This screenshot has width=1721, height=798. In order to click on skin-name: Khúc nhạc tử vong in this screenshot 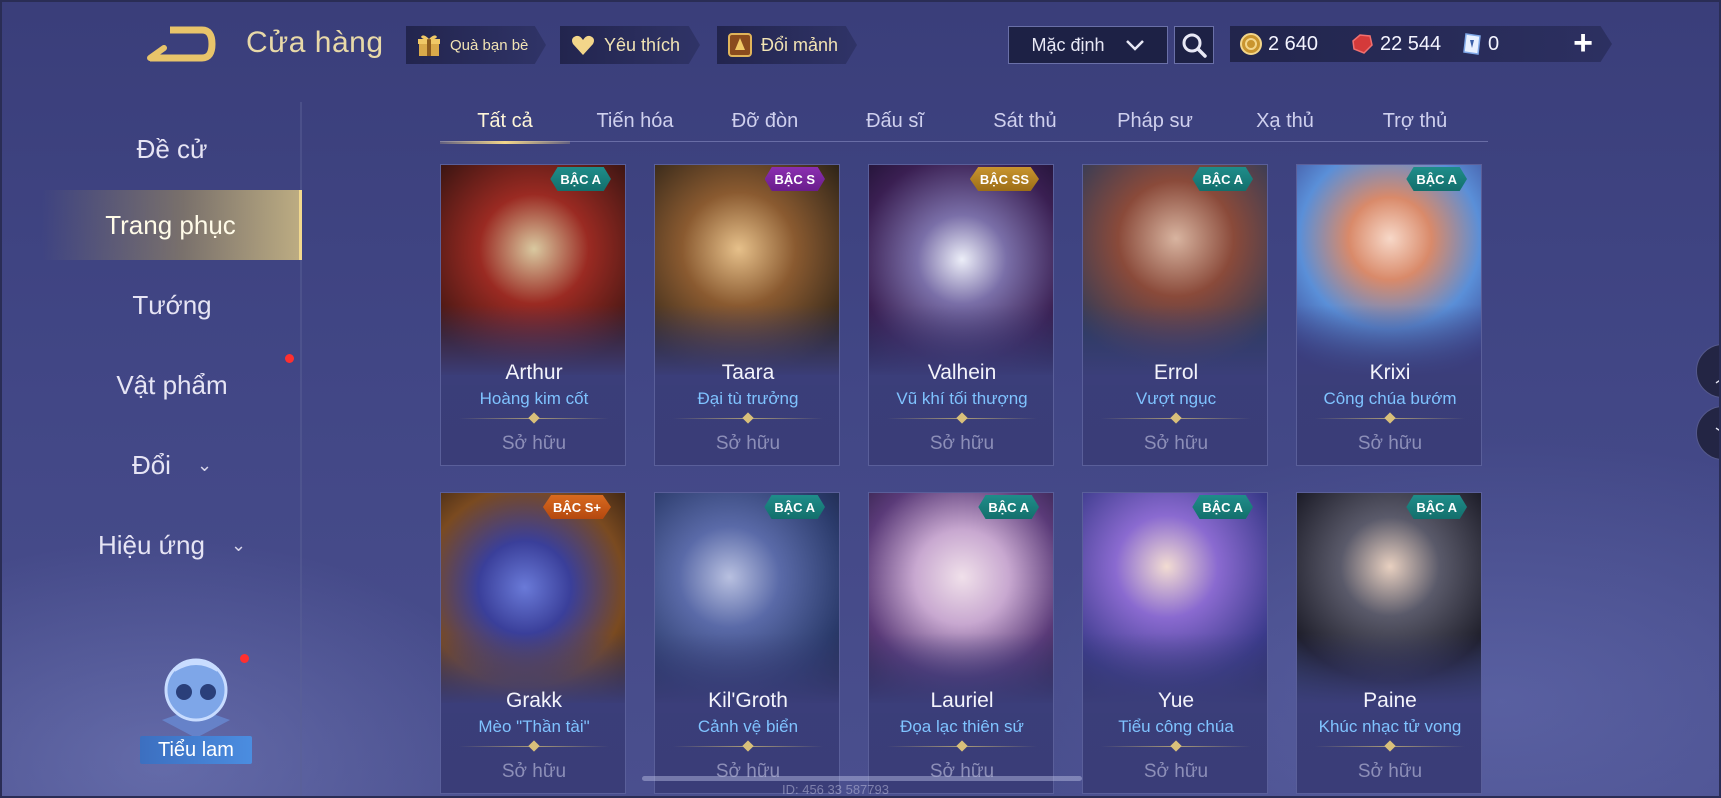, I will do `click(1390, 726)`.